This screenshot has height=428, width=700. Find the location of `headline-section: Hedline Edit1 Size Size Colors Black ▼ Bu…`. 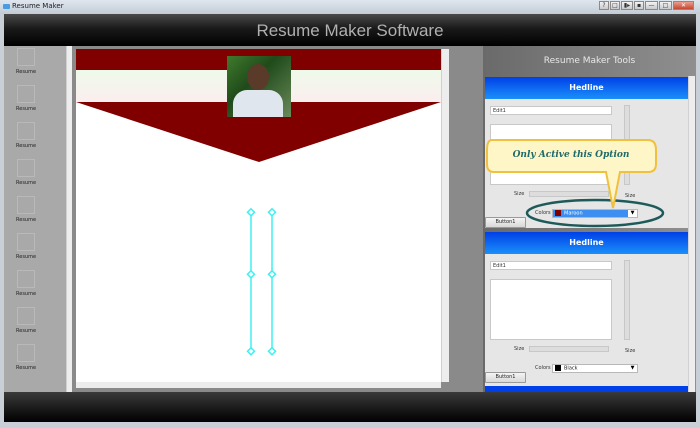

headline-section: Hedline Edit1 Size Size Colors Black ▼ Bu… is located at coordinates (586, 309).